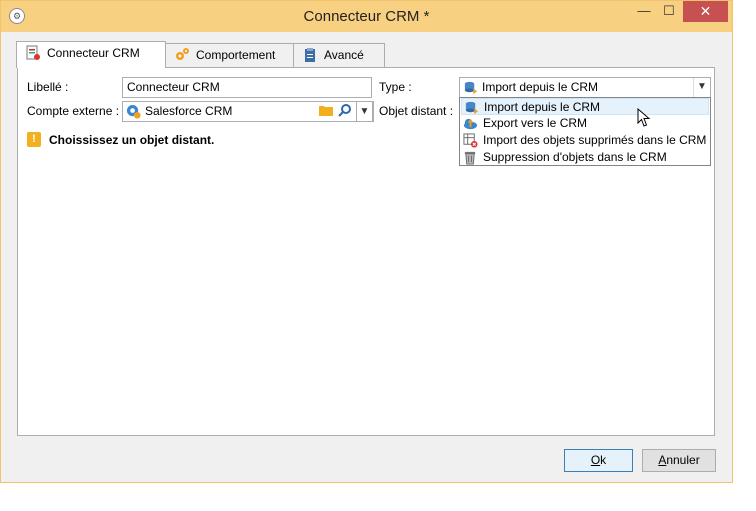 The height and width of the screenshot is (511, 756). What do you see at coordinates (48, 87) in the screenshot?
I see `libelle-label: Libellé :` at bounding box center [48, 87].